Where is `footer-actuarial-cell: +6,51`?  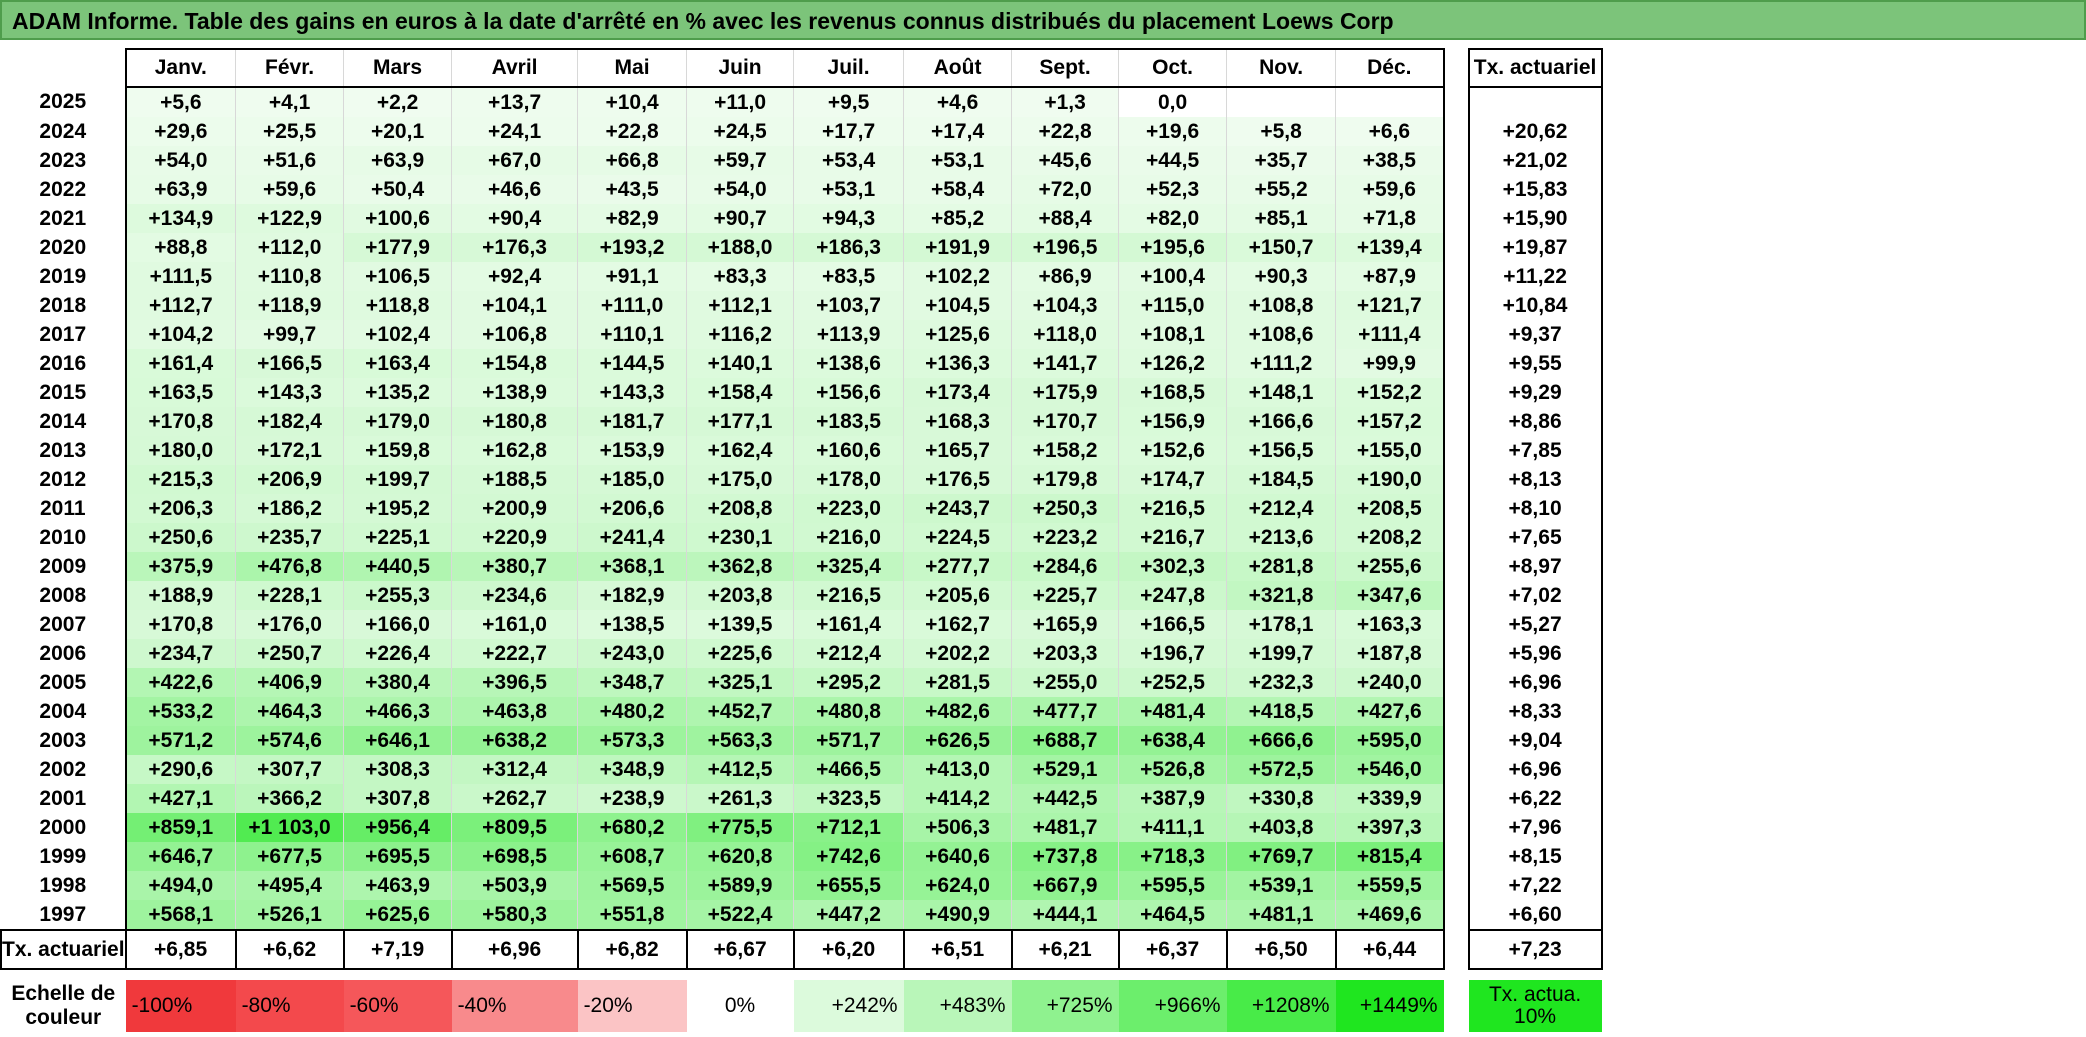
footer-actuarial-cell: +6,51 is located at coordinates (957, 949).